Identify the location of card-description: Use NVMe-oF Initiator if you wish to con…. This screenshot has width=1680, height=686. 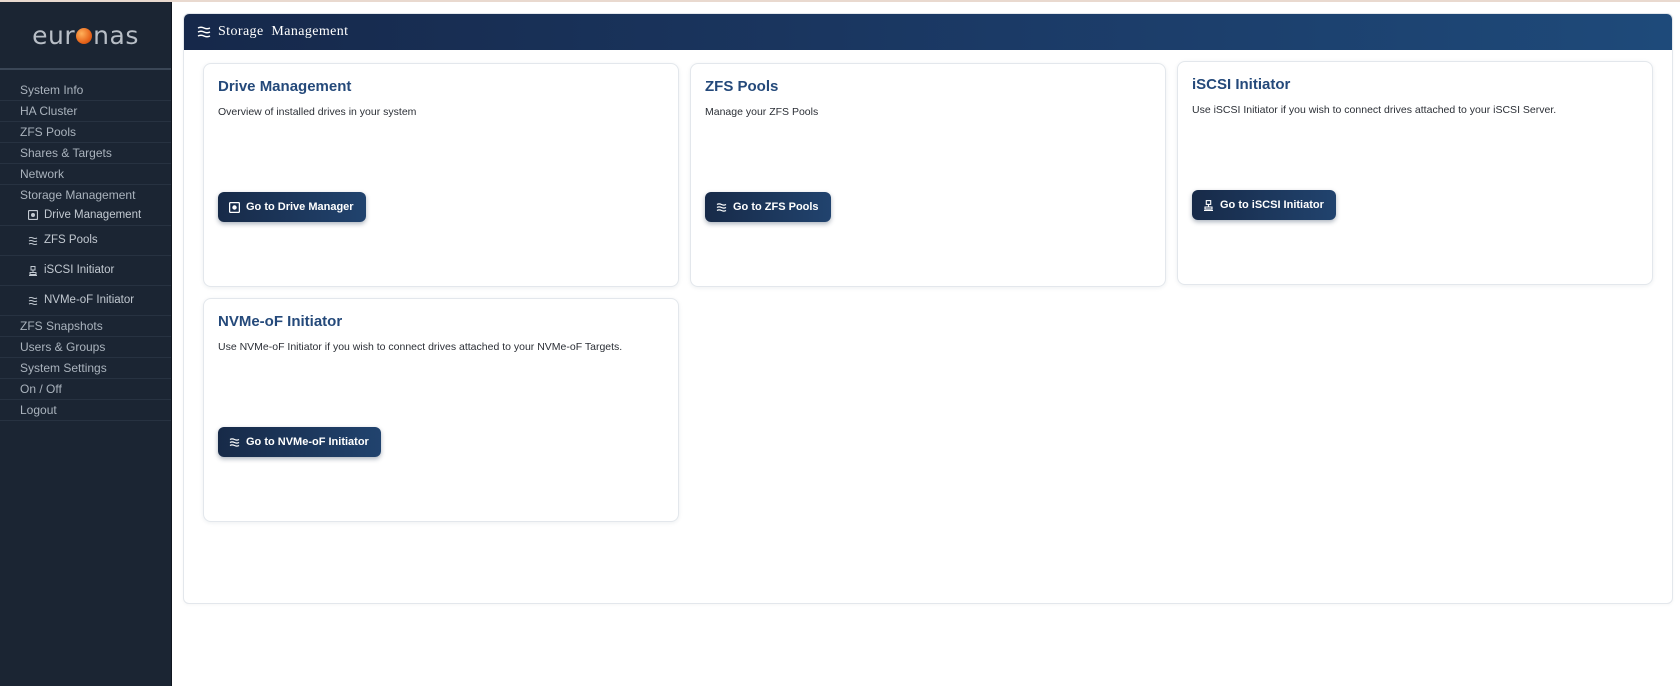
(420, 347).